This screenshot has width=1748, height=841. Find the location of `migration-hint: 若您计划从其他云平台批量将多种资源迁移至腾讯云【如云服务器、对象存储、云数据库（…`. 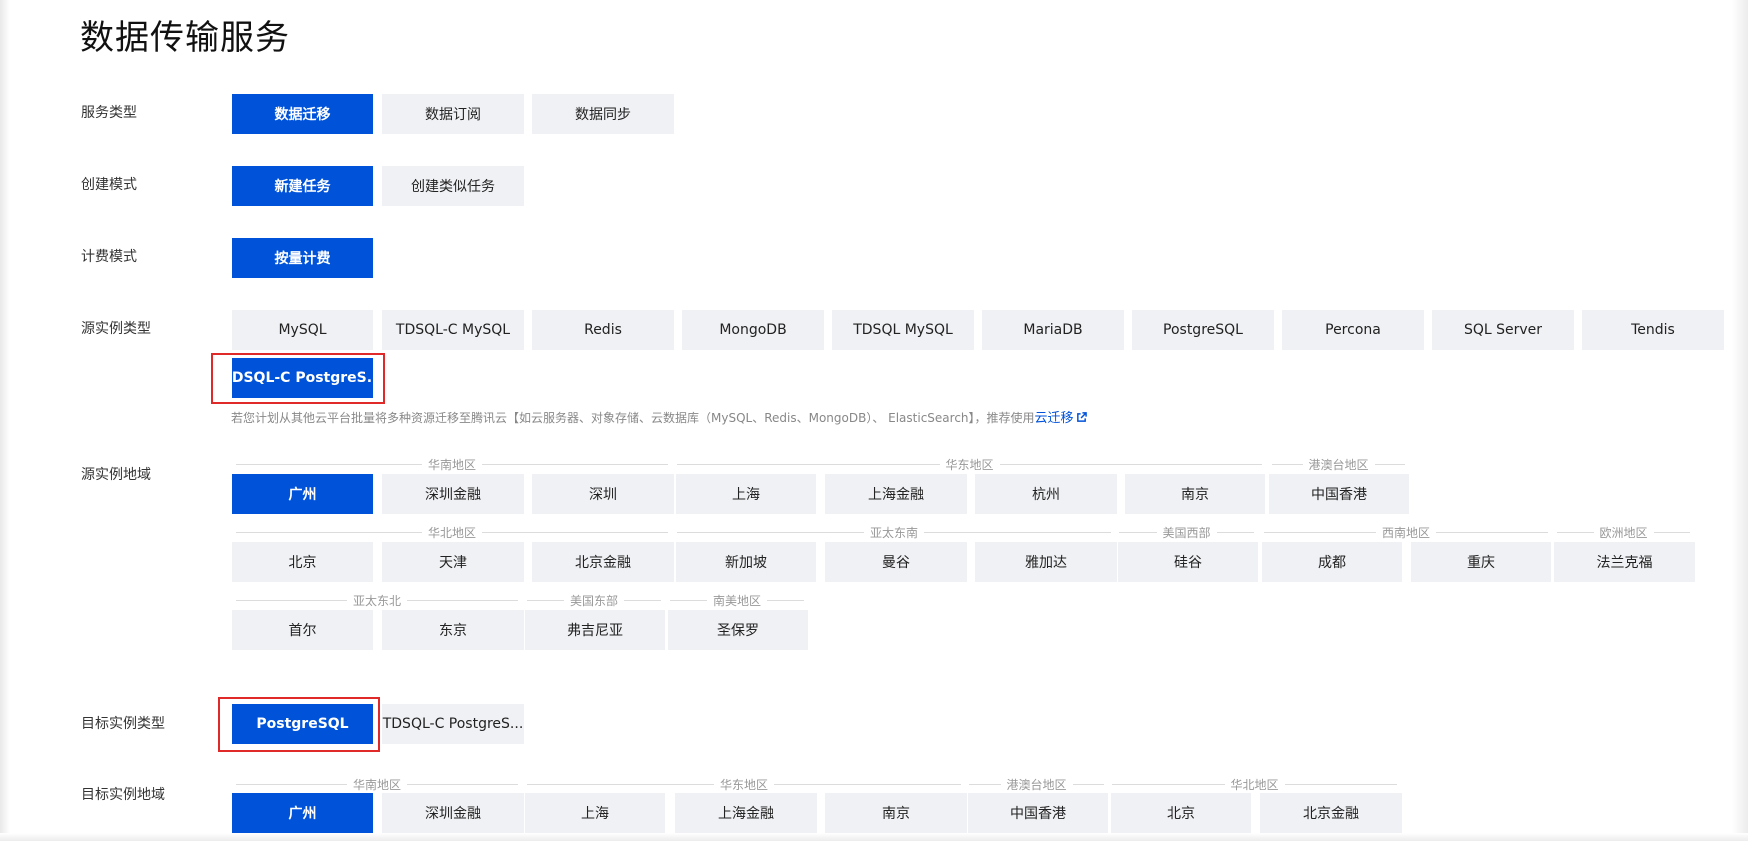

migration-hint: 若您计划从其他云平台批量将多种资源迁移至腾讯云【如云服务器、对象存储、云数据库（… is located at coordinates (659, 416).